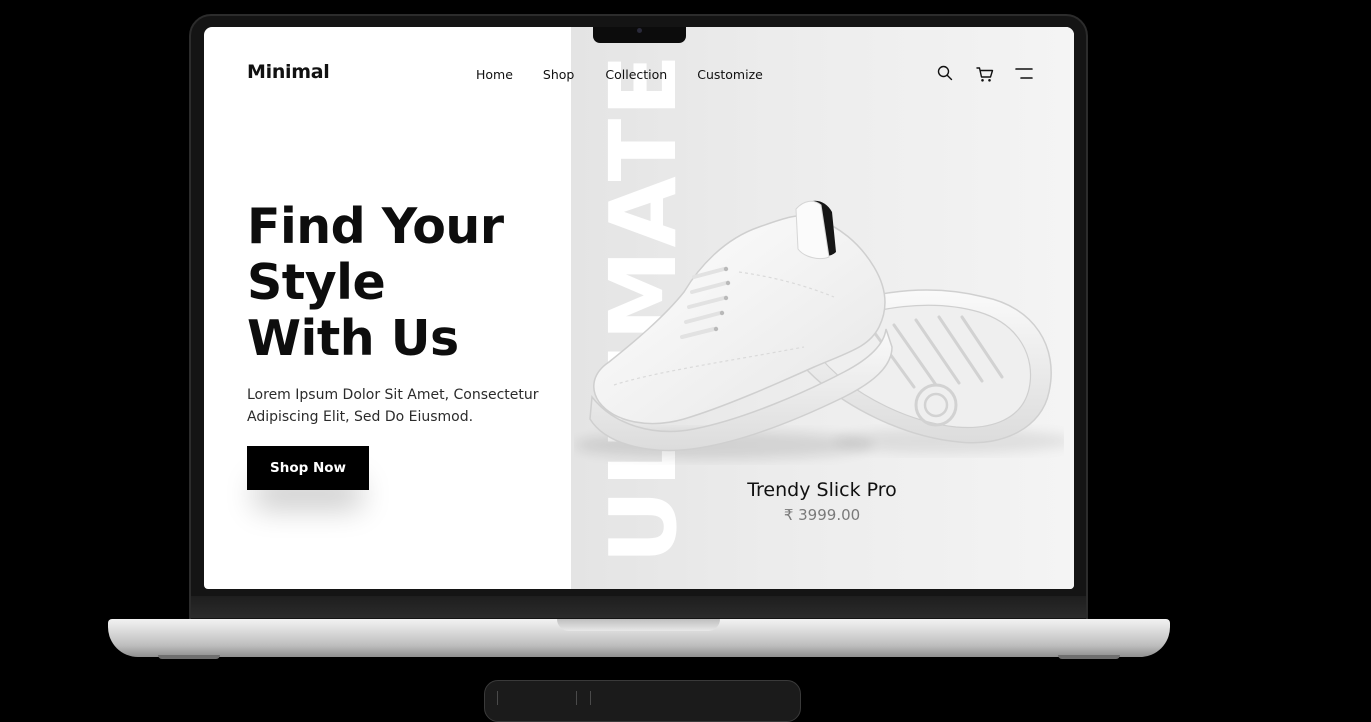 This screenshot has width=1371, height=722. Describe the element at coordinates (1024, 74) in the screenshot. I see `menu-icon` at that location.